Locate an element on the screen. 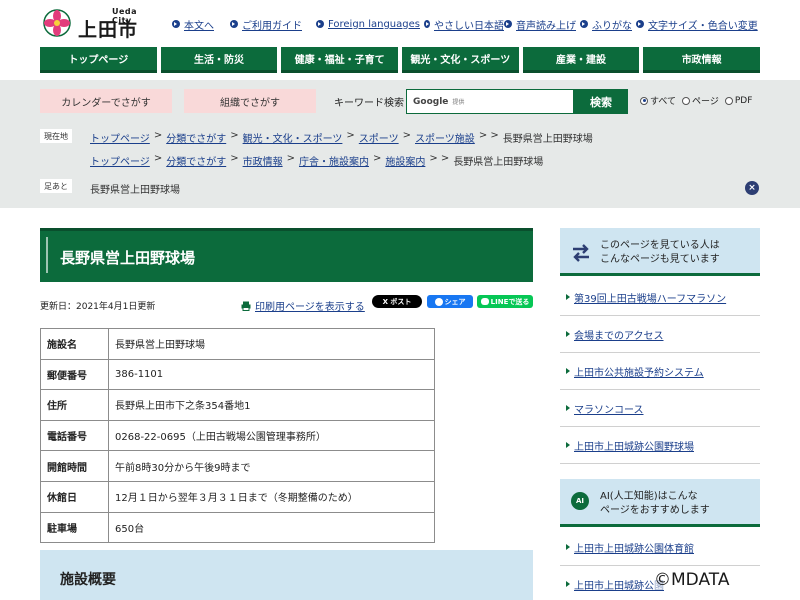  line-share-label: LINEで送る is located at coordinates (510, 301).